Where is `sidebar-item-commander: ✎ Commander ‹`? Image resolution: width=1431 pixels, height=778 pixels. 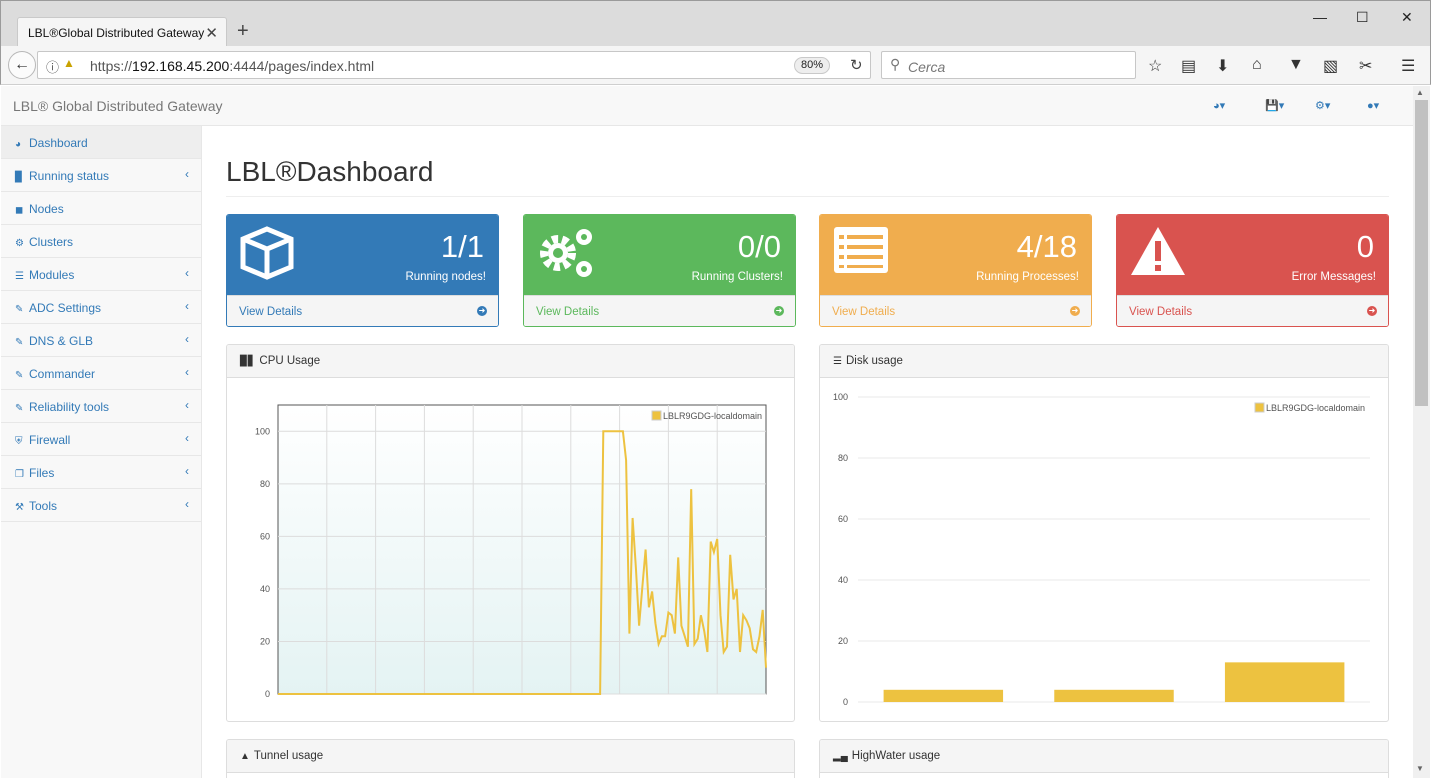 sidebar-item-commander: ✎ Commander ‹ is located at coordinates (101, 373).